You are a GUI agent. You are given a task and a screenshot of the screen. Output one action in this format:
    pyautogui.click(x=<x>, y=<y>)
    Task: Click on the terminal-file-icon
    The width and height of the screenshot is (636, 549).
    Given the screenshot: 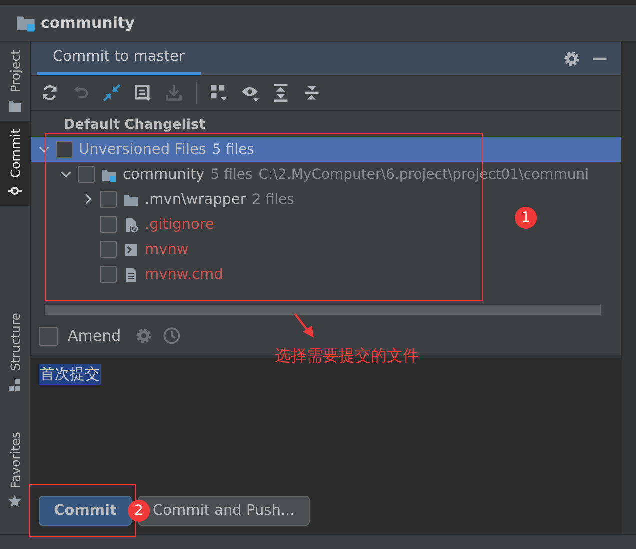 What is the action you would take?
    pyautogui.click(x=131, y=250)
    